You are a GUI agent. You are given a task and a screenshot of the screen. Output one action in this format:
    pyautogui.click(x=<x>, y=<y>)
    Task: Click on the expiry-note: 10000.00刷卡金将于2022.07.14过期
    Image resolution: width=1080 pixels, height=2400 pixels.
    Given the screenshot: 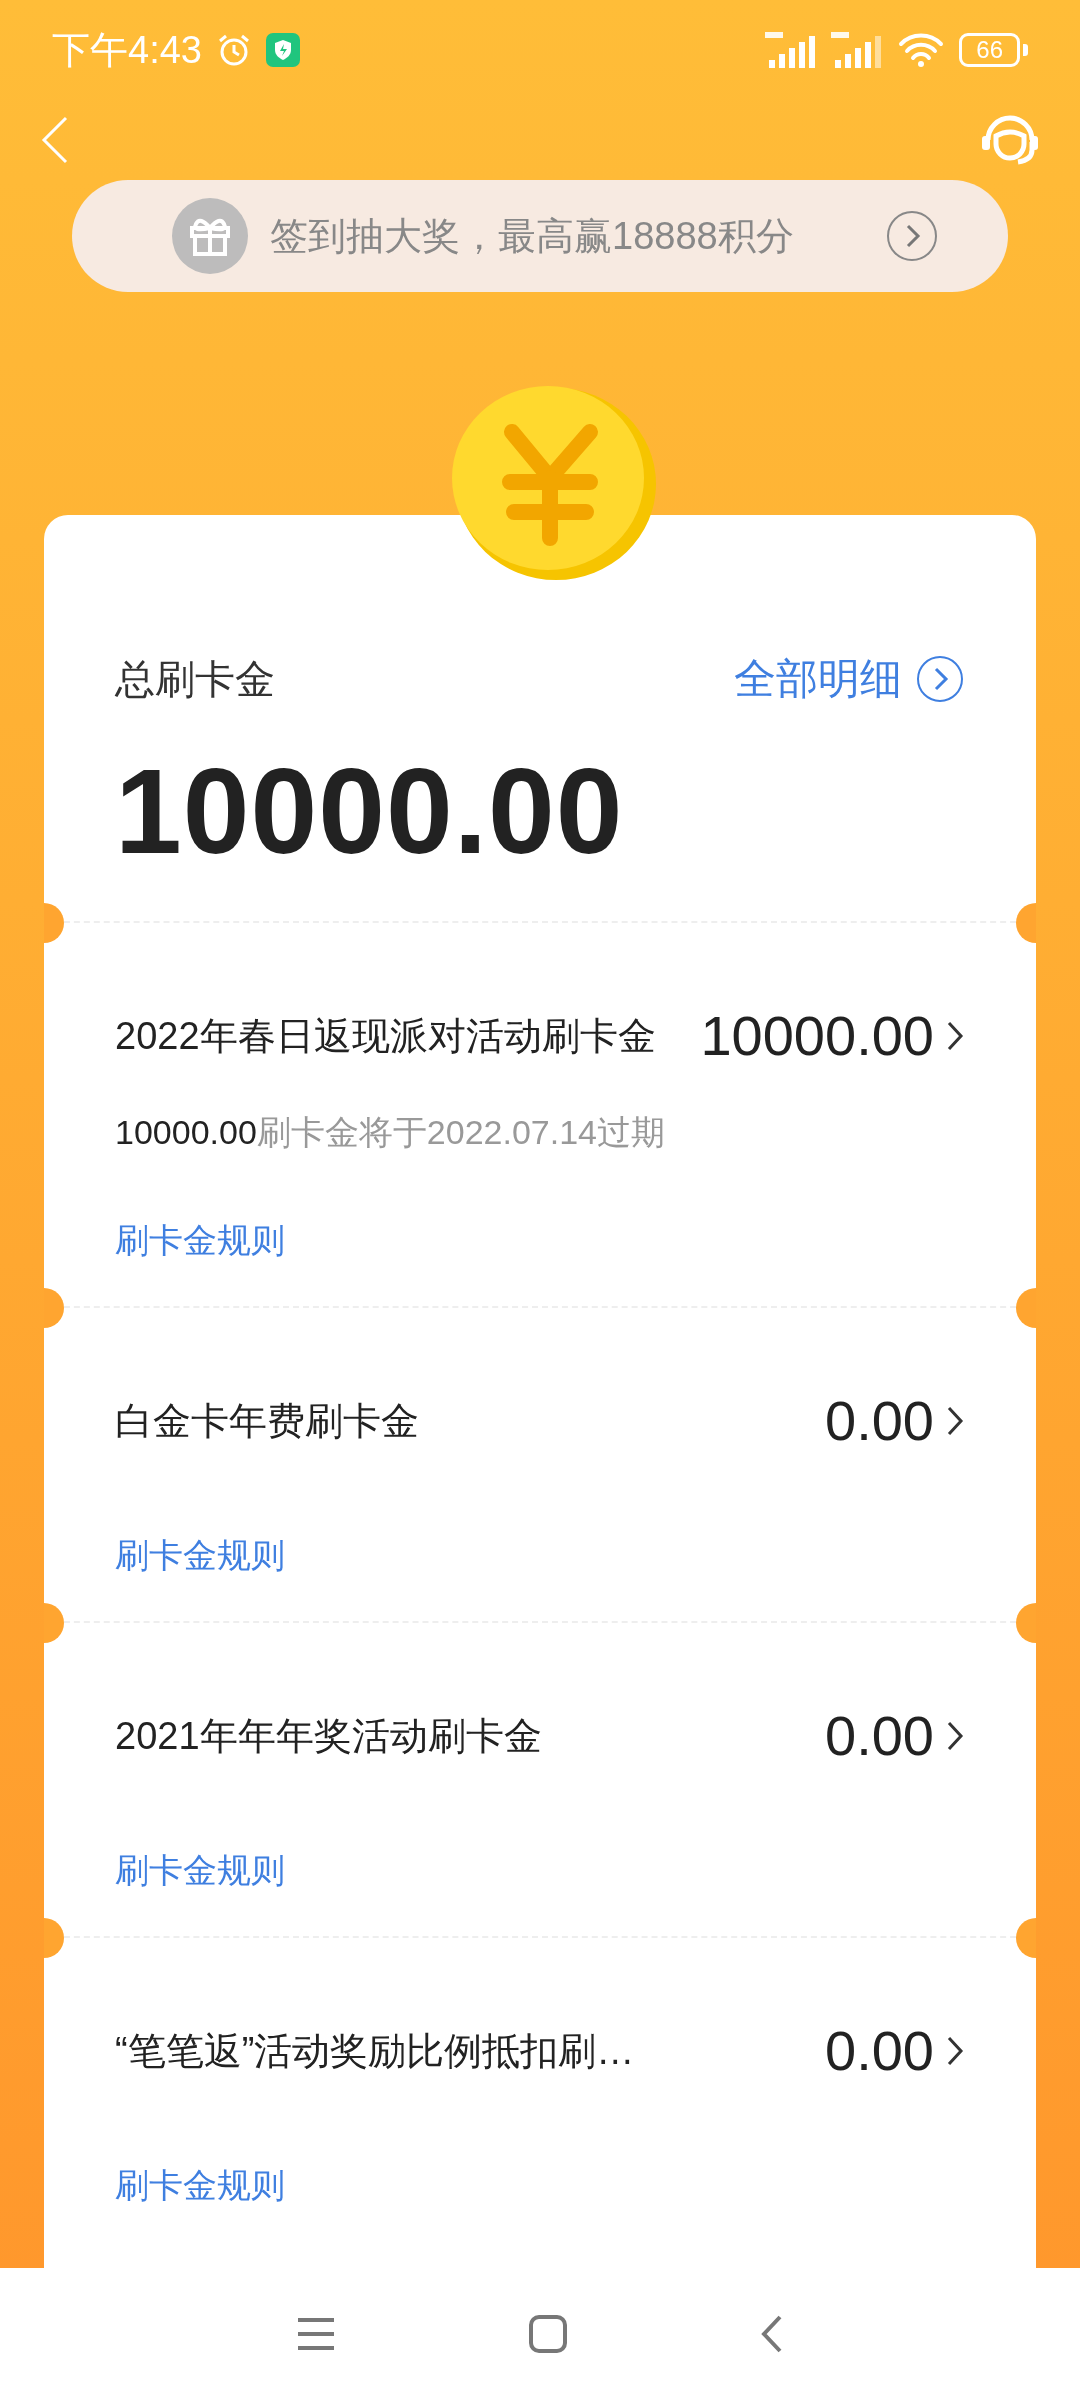 What is the action you would take?
    pyautogui.click(x=390, y=1132)
    